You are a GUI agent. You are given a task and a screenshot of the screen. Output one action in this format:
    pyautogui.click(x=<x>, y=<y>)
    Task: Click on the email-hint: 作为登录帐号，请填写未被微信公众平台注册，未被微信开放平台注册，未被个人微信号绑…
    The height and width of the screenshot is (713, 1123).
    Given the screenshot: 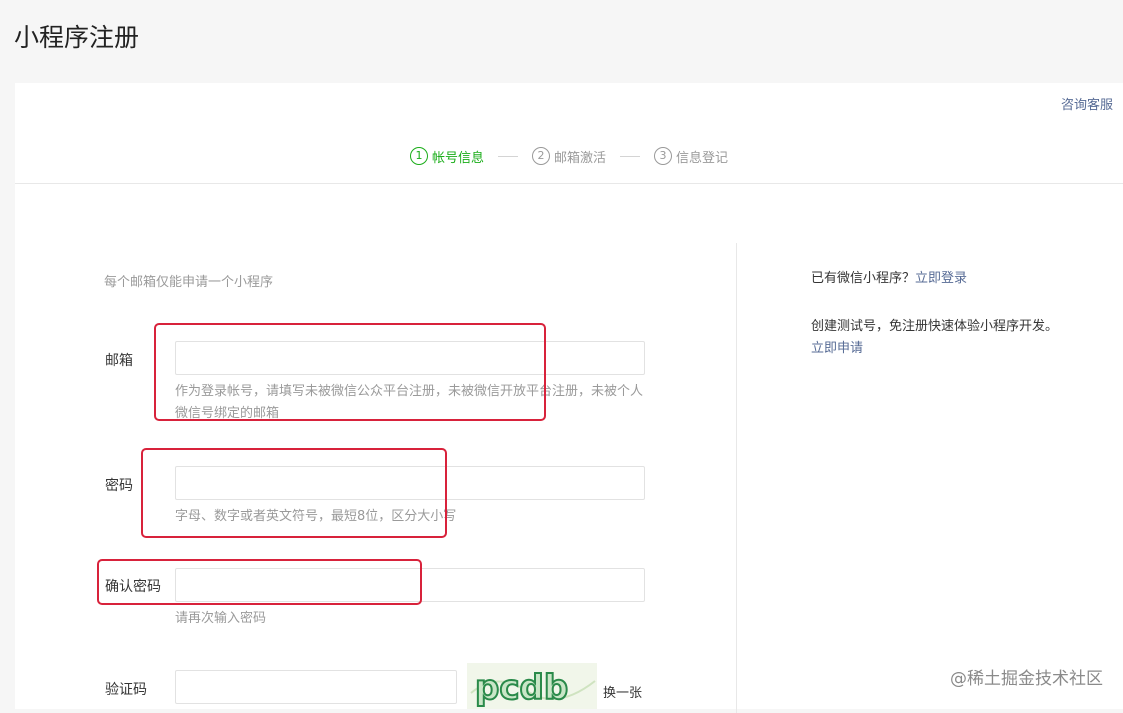 What is the action you would take?
    pyautogui.click(x=409, y=402)
    